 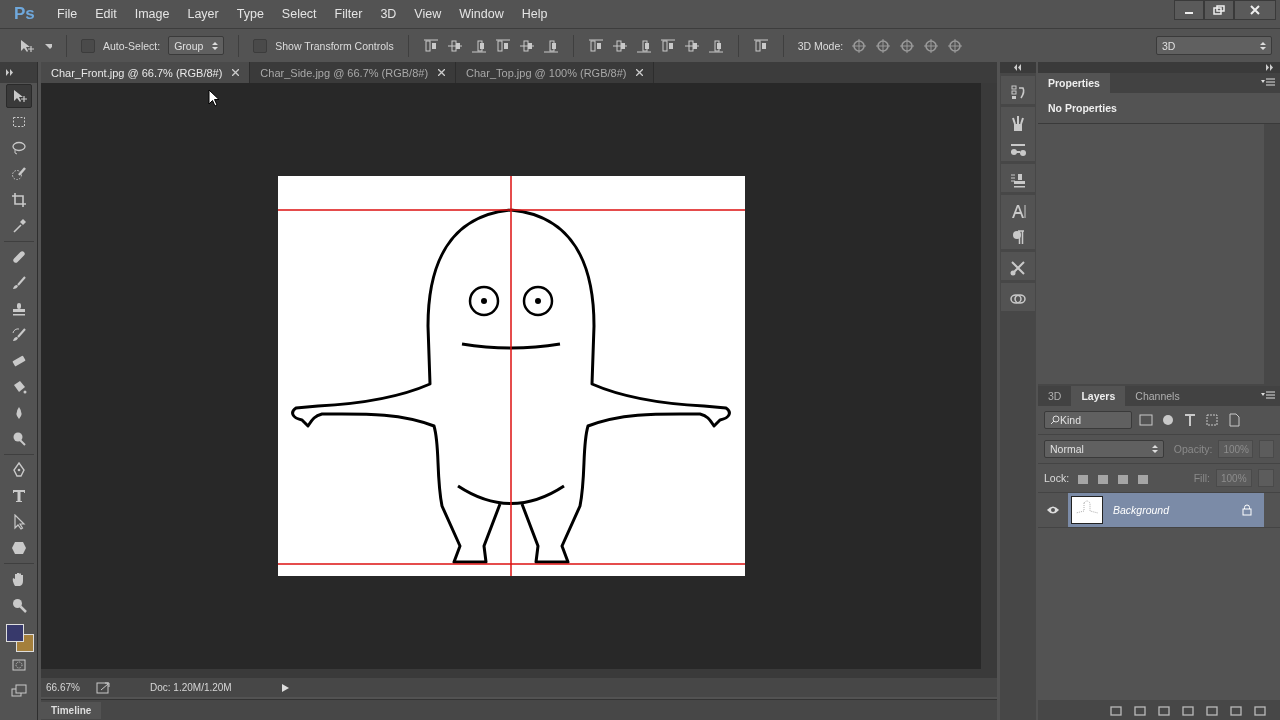 I want to click on menu-item: Image, so click(x=152, y=14).